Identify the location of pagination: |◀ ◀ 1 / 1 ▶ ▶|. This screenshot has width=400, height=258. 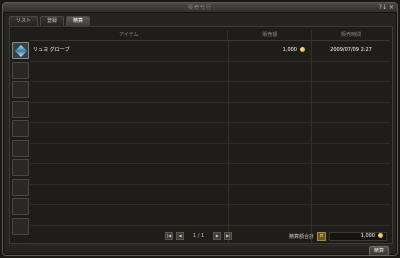
(199, 236).